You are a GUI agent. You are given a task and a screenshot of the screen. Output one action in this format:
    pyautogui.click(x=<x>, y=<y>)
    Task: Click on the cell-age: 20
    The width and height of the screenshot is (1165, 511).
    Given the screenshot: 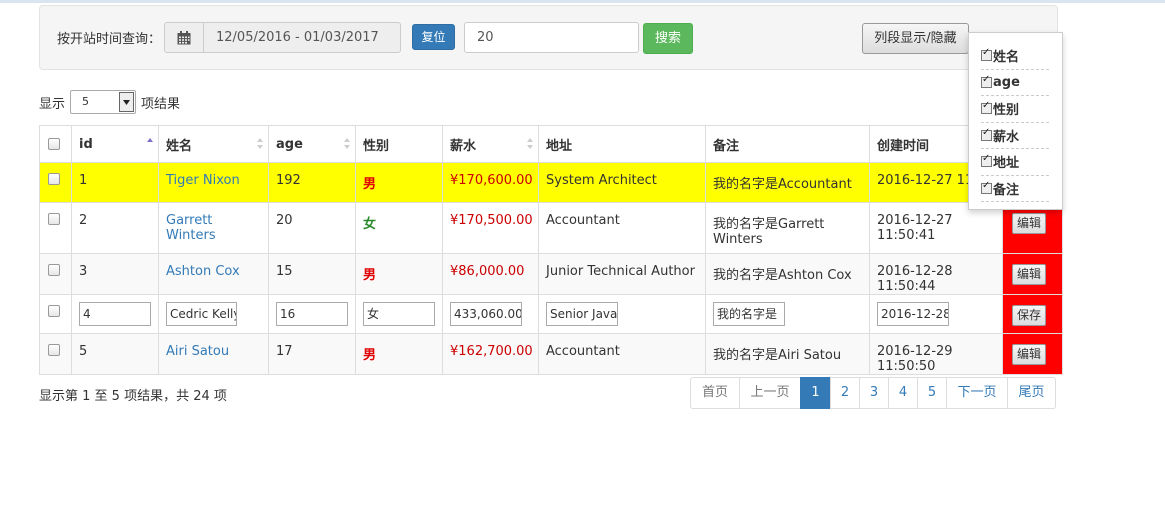 What is the action you would take?
    pyautogui.click(x=312, y=228)
    